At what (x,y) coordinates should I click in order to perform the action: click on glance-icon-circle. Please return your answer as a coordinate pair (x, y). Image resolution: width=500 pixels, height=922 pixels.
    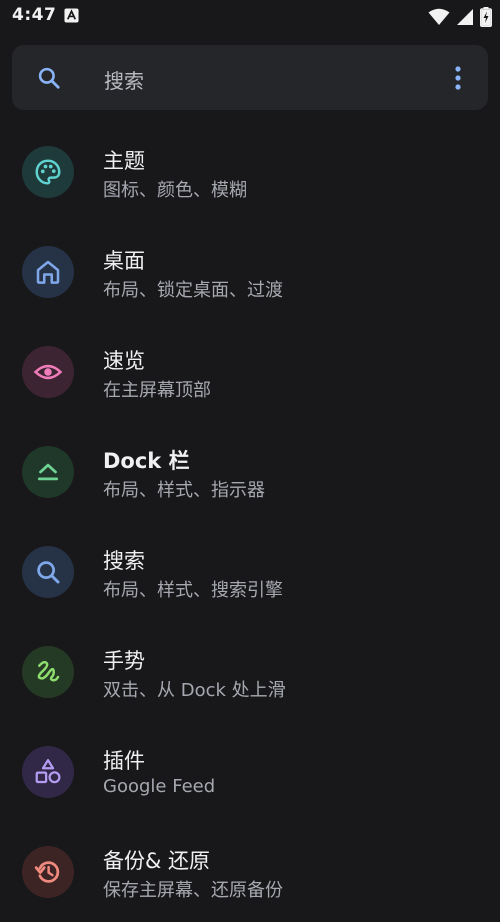
    Looking at the image, I should click on (48, 372).